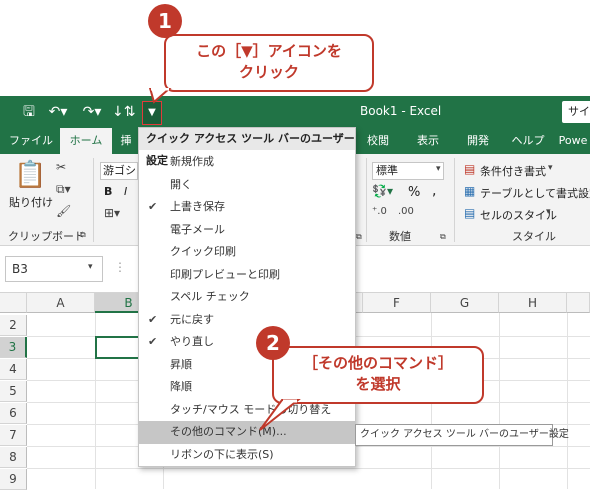 This screenshot has width=590, height=490. I want to click on tab-help: ヘルプ, so click(528, 141).